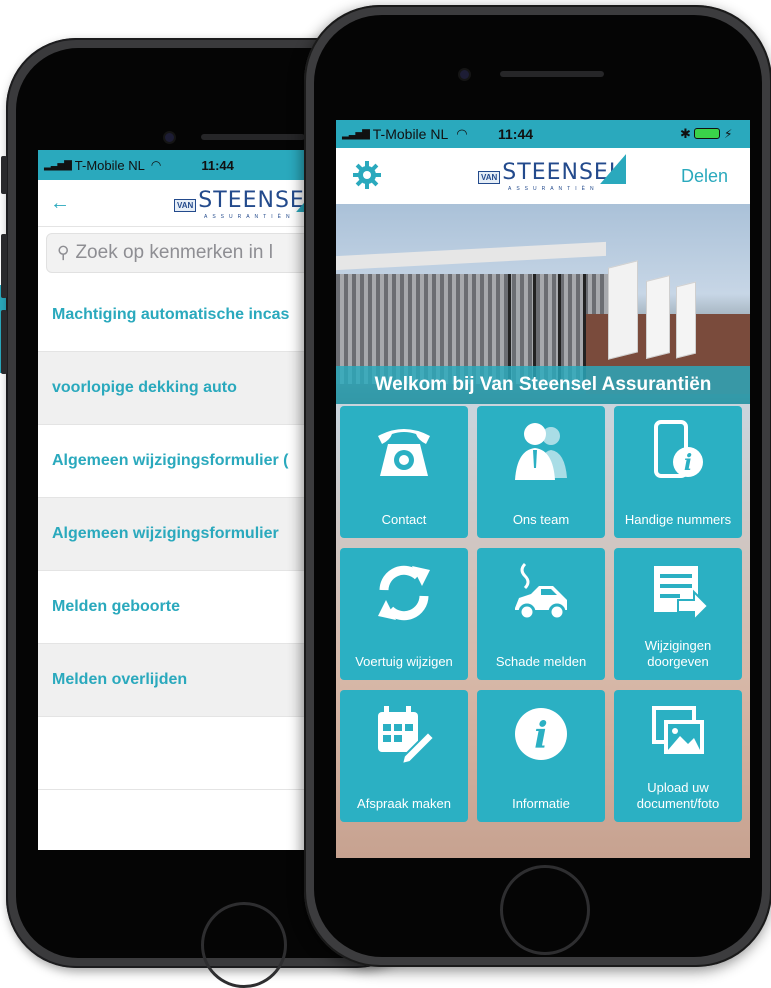 The width and height of the screenshot is (771, 988). I want to click on welcome-banner: Welkom bij Van Steensel Assurantiën, so click(543, 385).